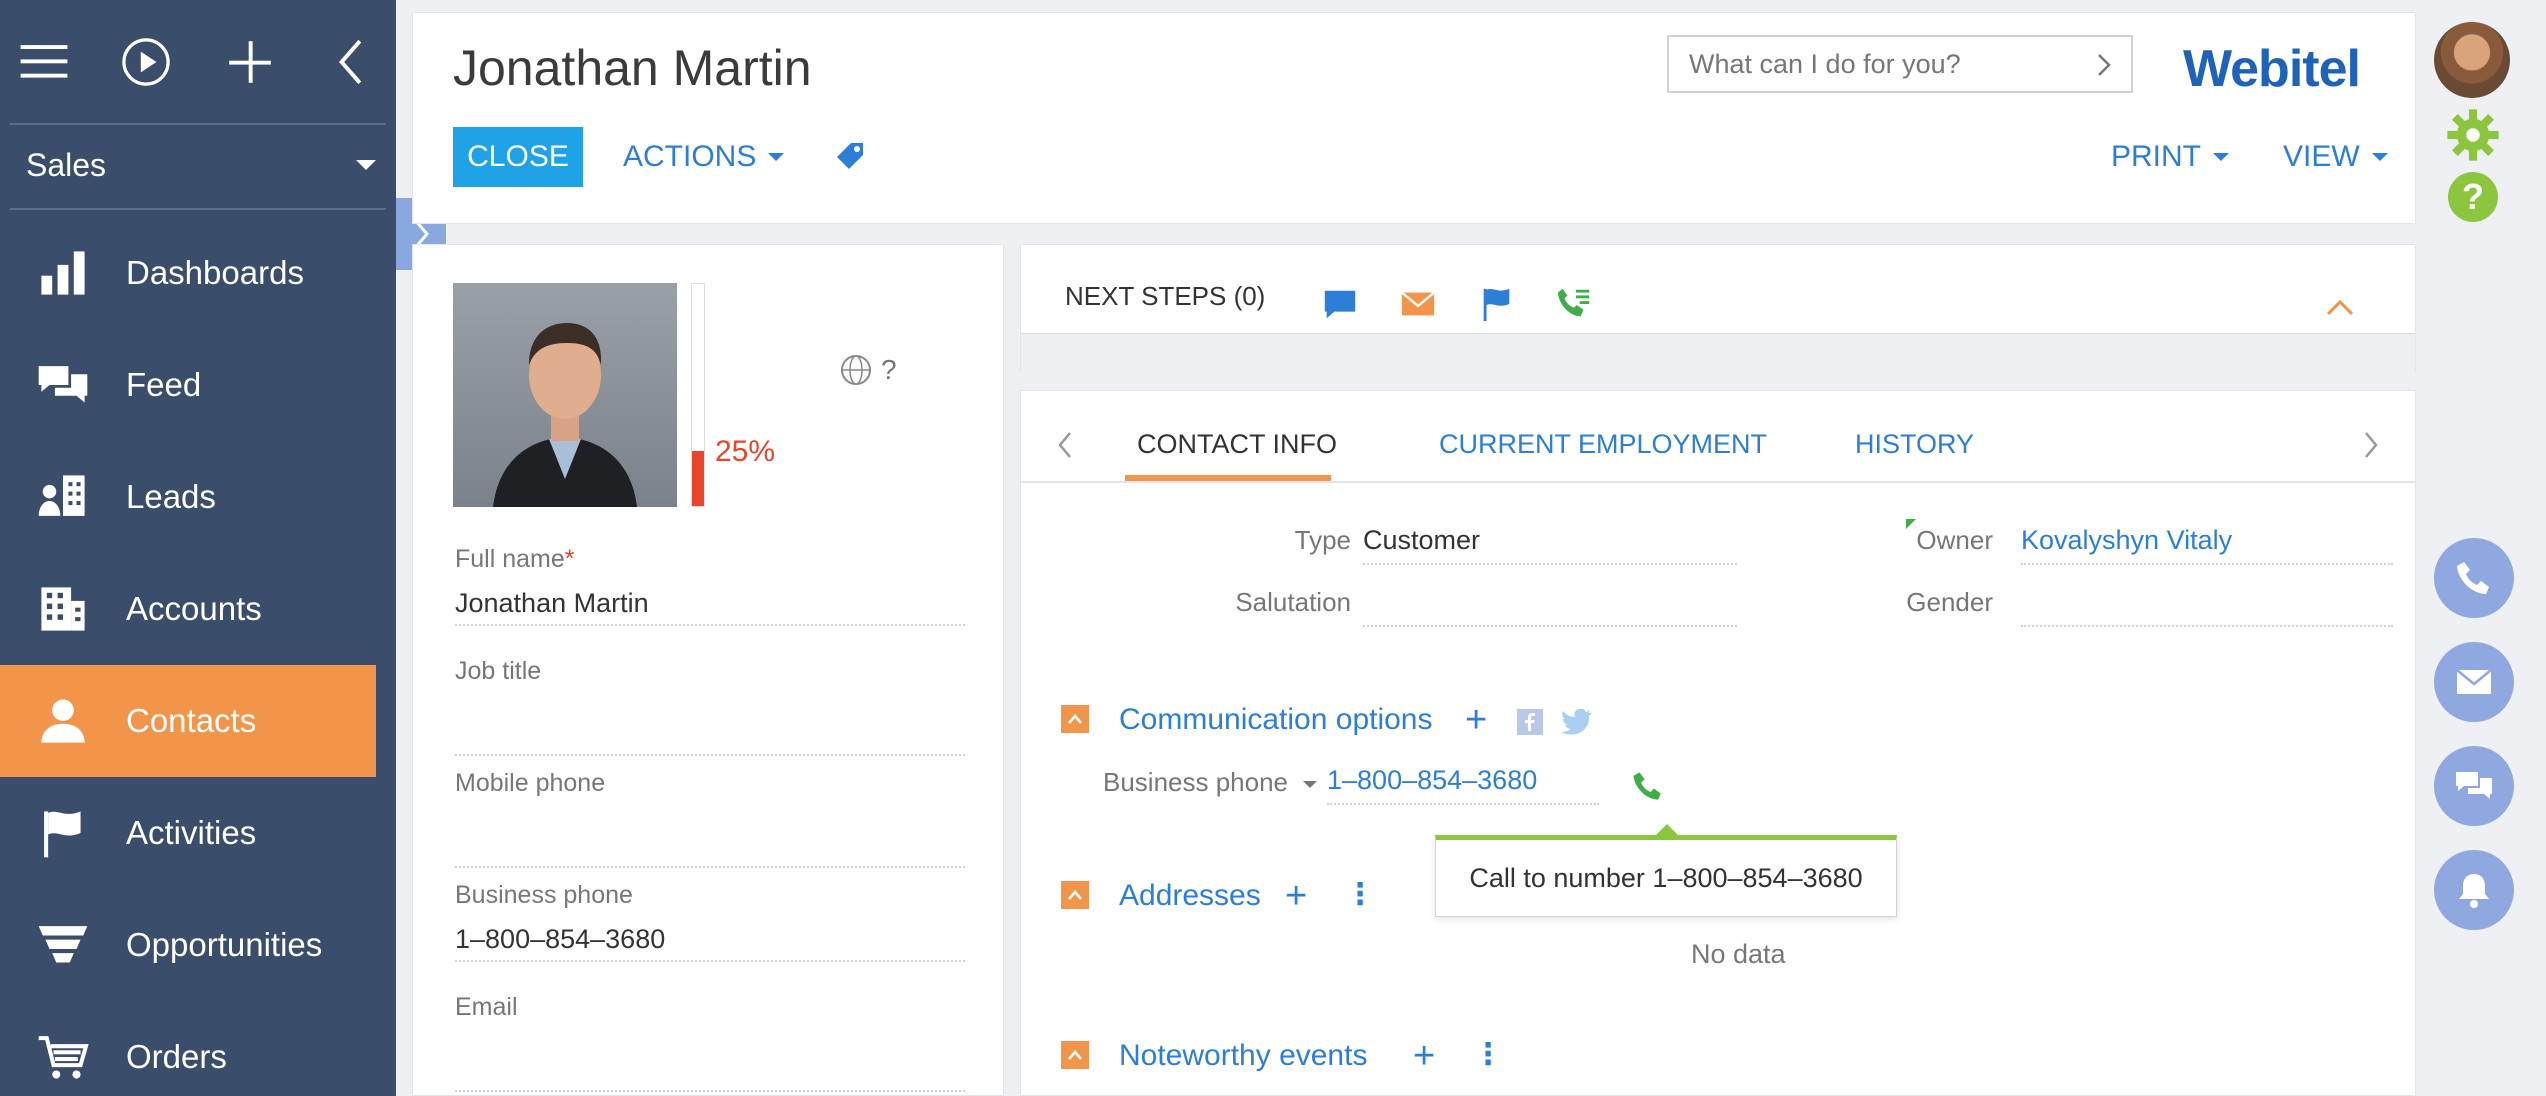 The width and height of the screenshot is (2546, 1096). What do you see at coordinates (63, 833) in the screenshot?
I see `activities-icon` at bounding box center [63, 833].